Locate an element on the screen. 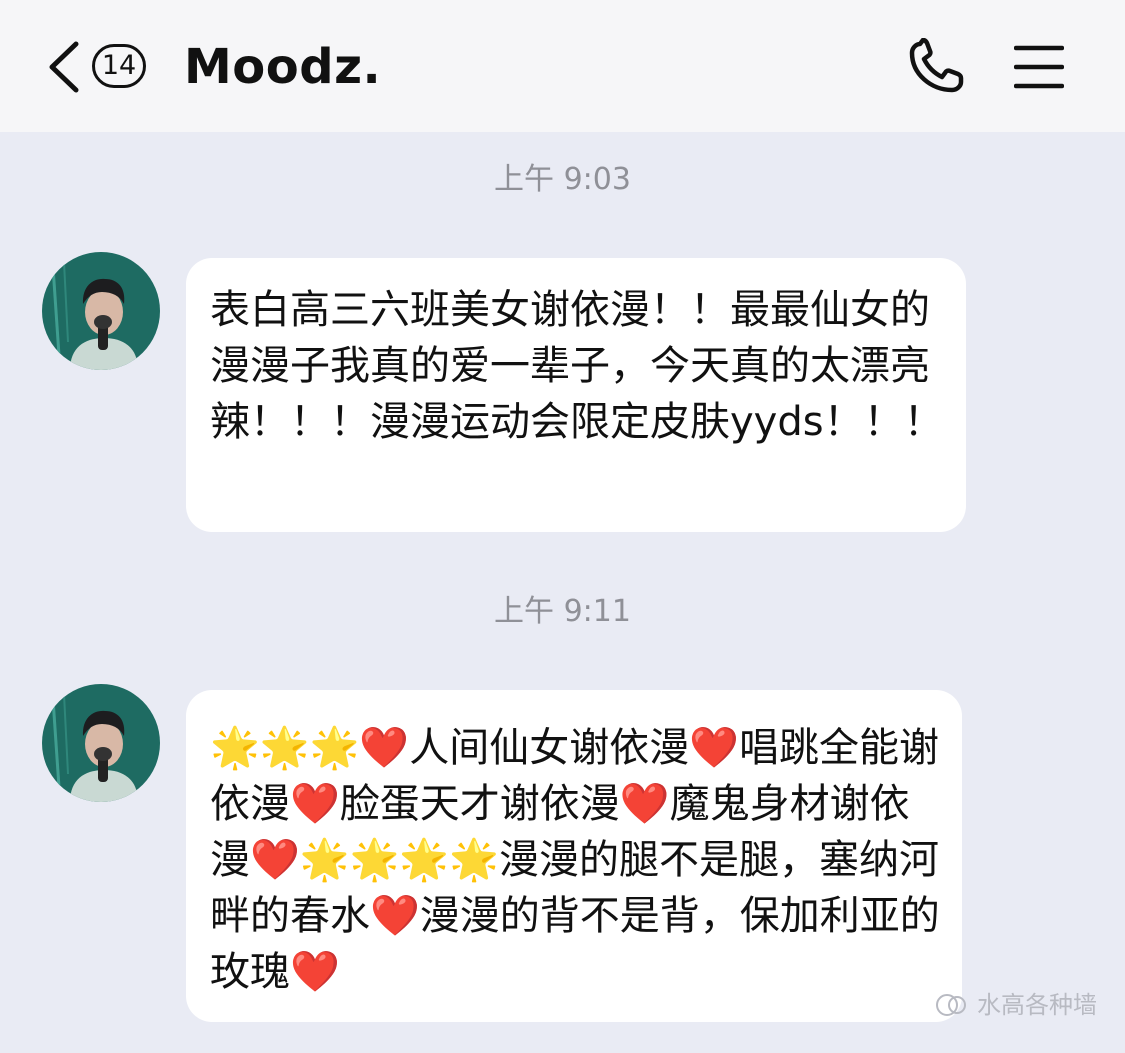  chat-header: 14 Moodz. is located at coordinates (562, 66).